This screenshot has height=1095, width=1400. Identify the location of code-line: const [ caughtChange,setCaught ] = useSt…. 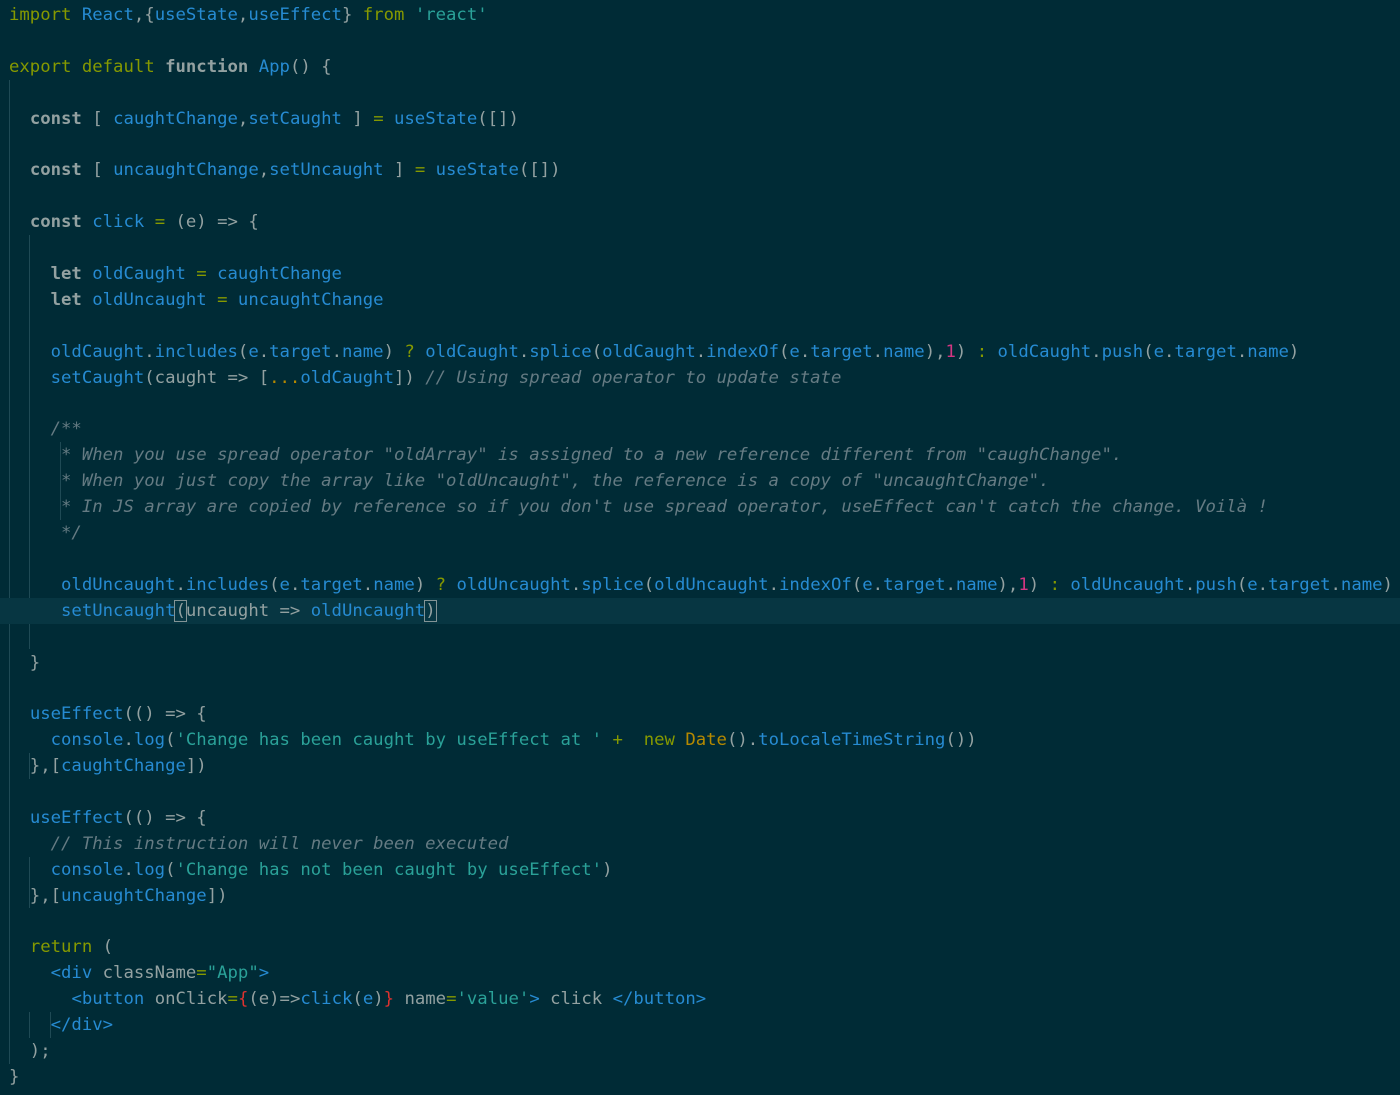
(264, 119).